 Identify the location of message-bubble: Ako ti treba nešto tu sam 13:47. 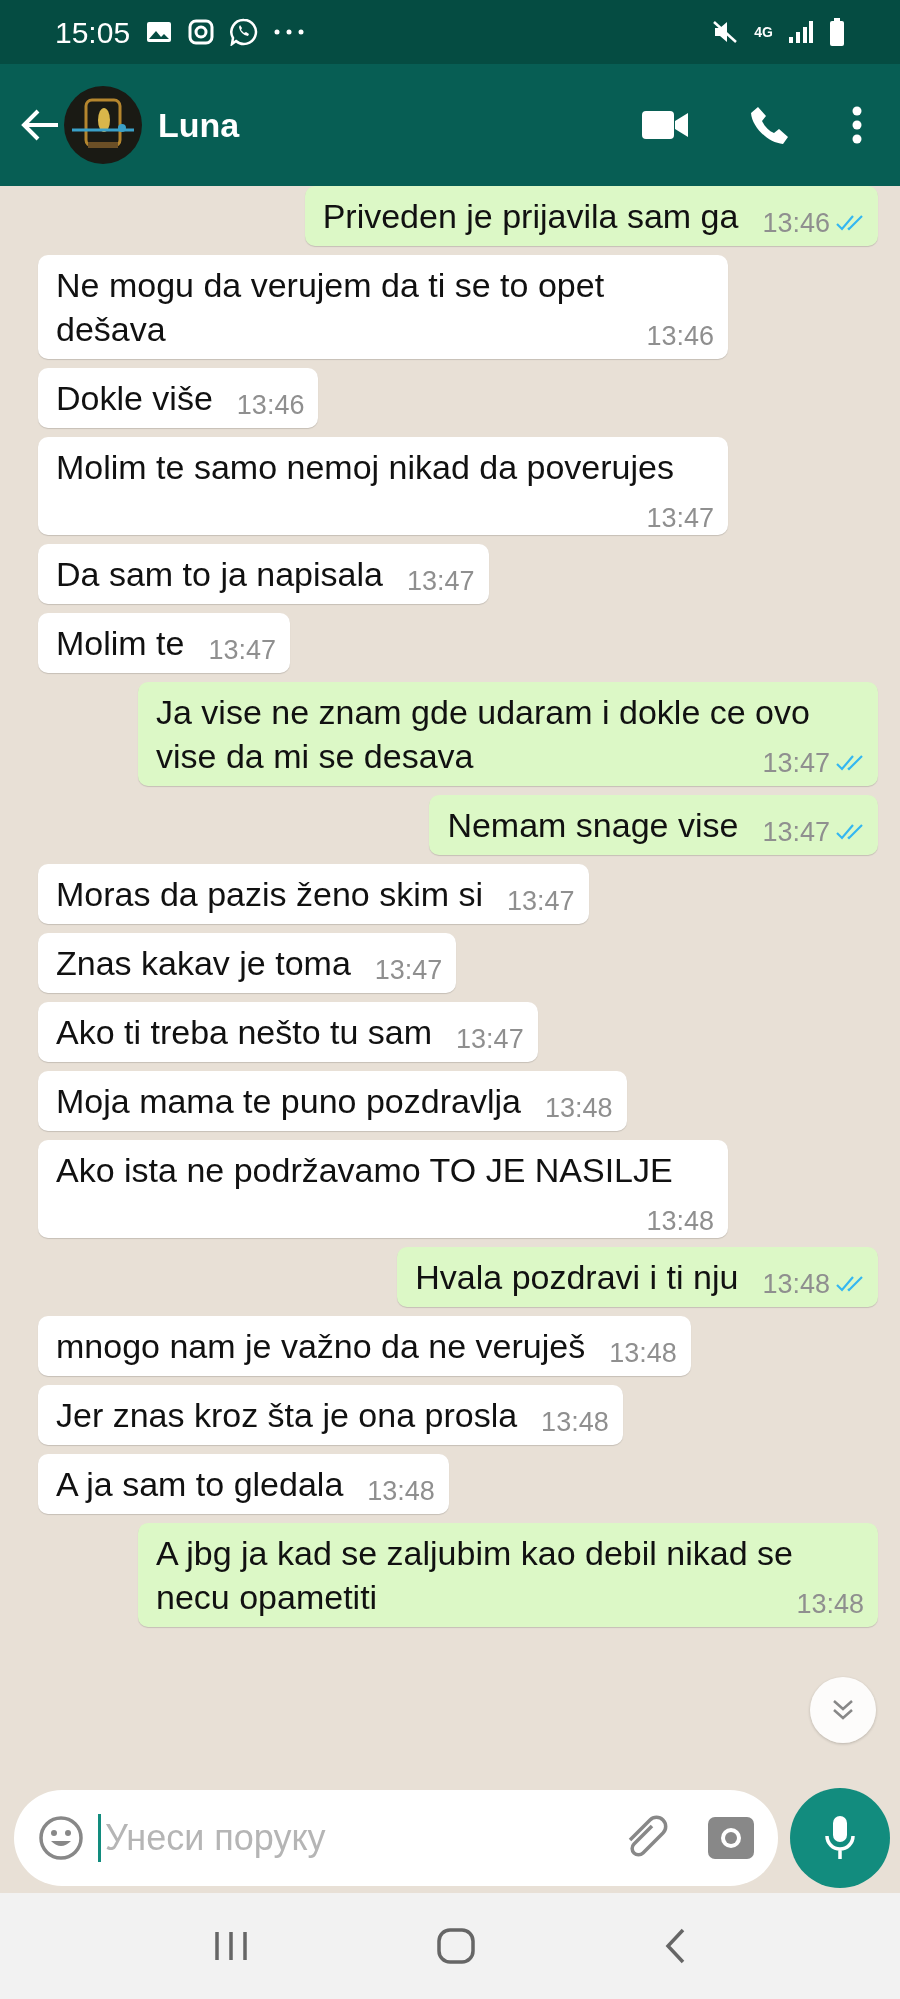
(288, 1032).